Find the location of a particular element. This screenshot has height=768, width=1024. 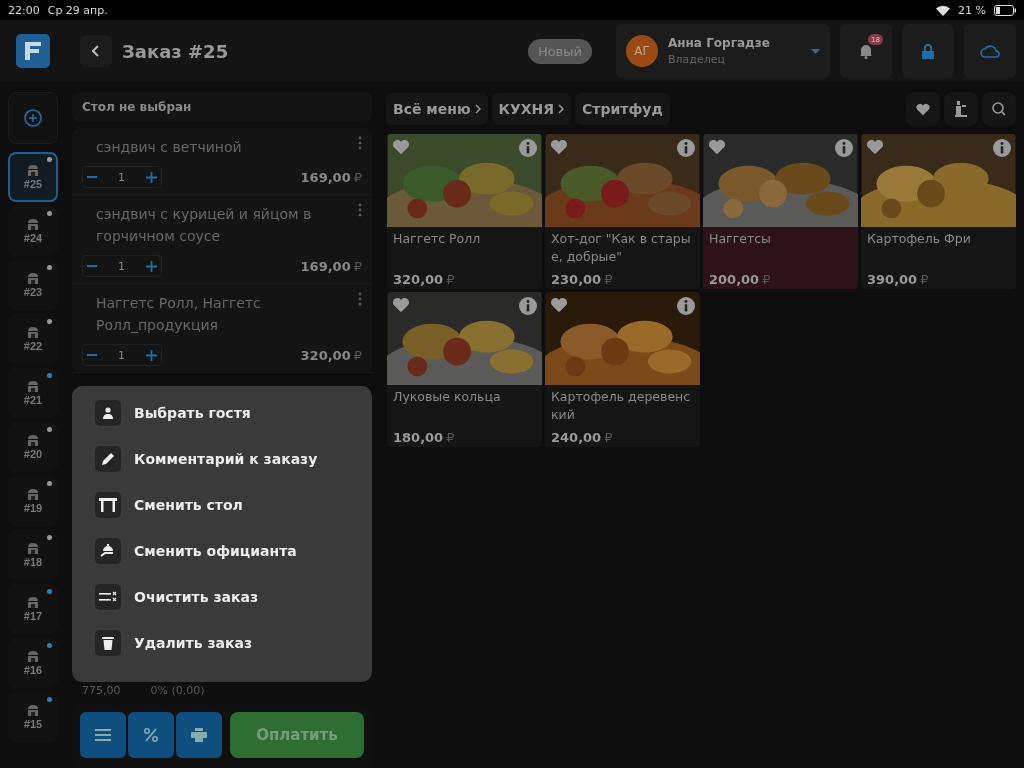

trash-icon is located at coordinates (108, 643).